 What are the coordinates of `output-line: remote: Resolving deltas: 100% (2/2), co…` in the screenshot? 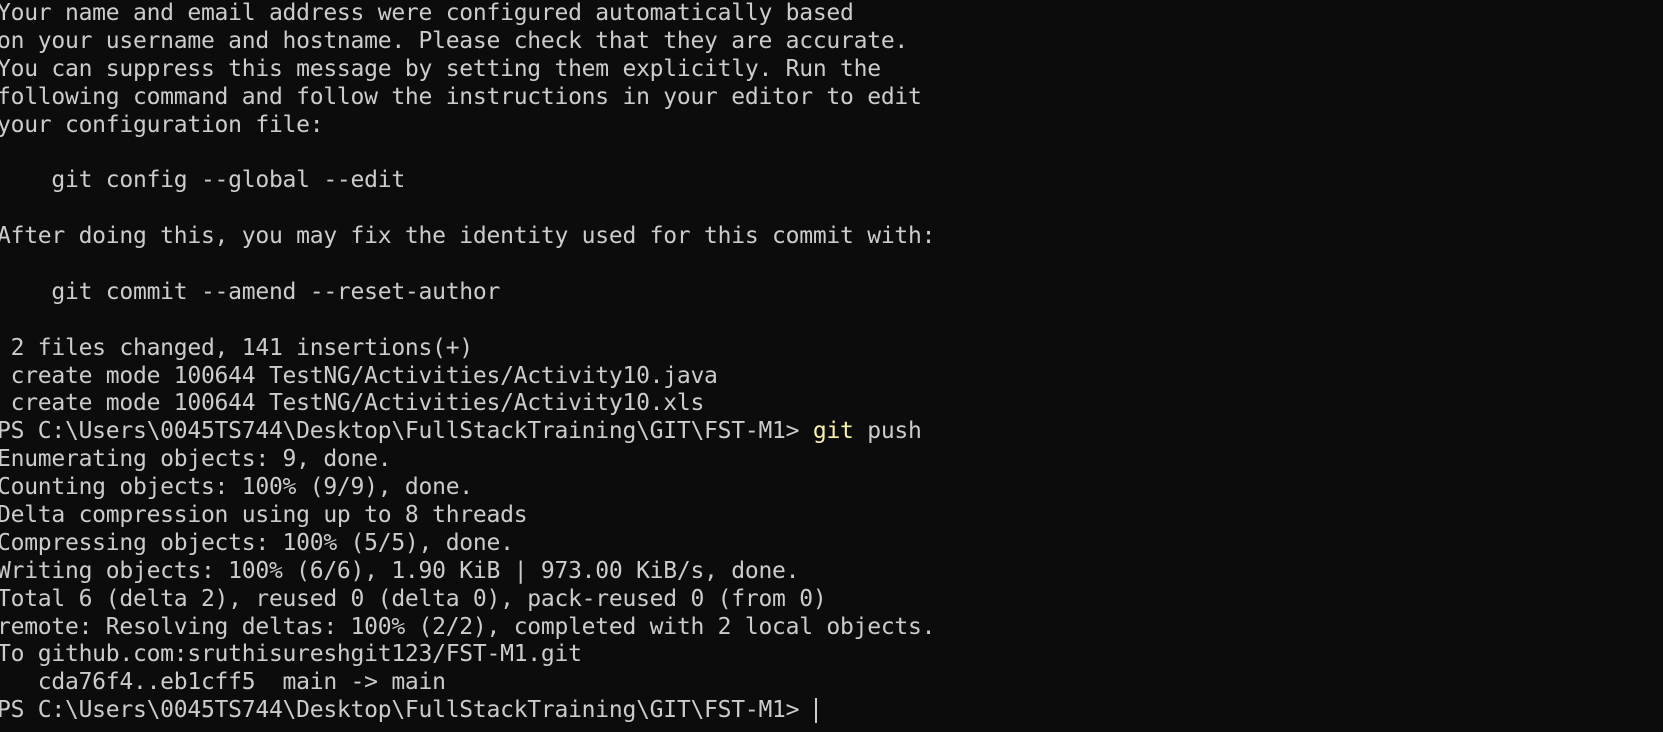 It's located at (468, 626).